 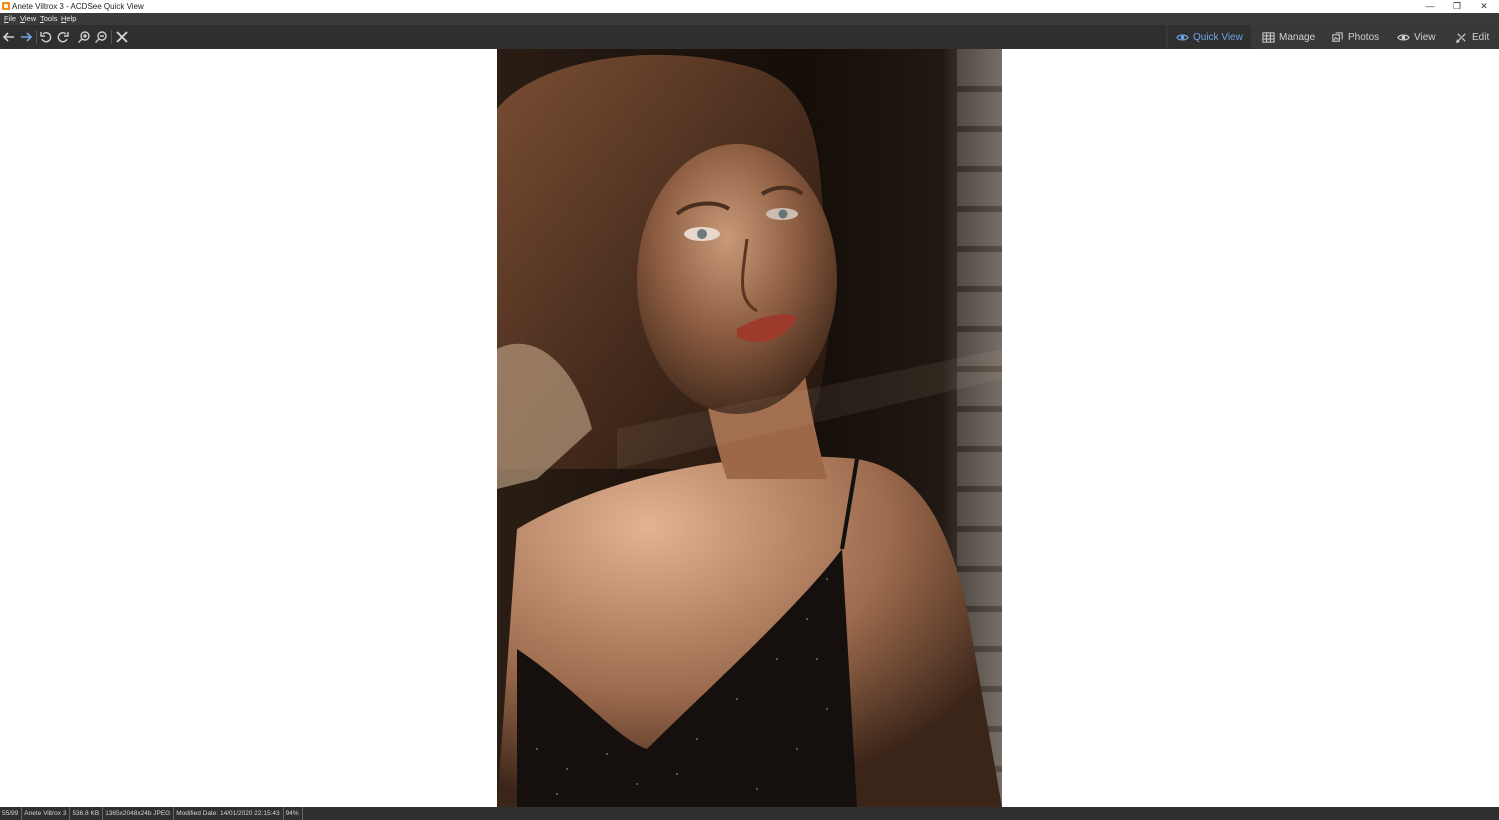 I want to click on status-file-size: 536.8 KB, so click(x=87, y=813).